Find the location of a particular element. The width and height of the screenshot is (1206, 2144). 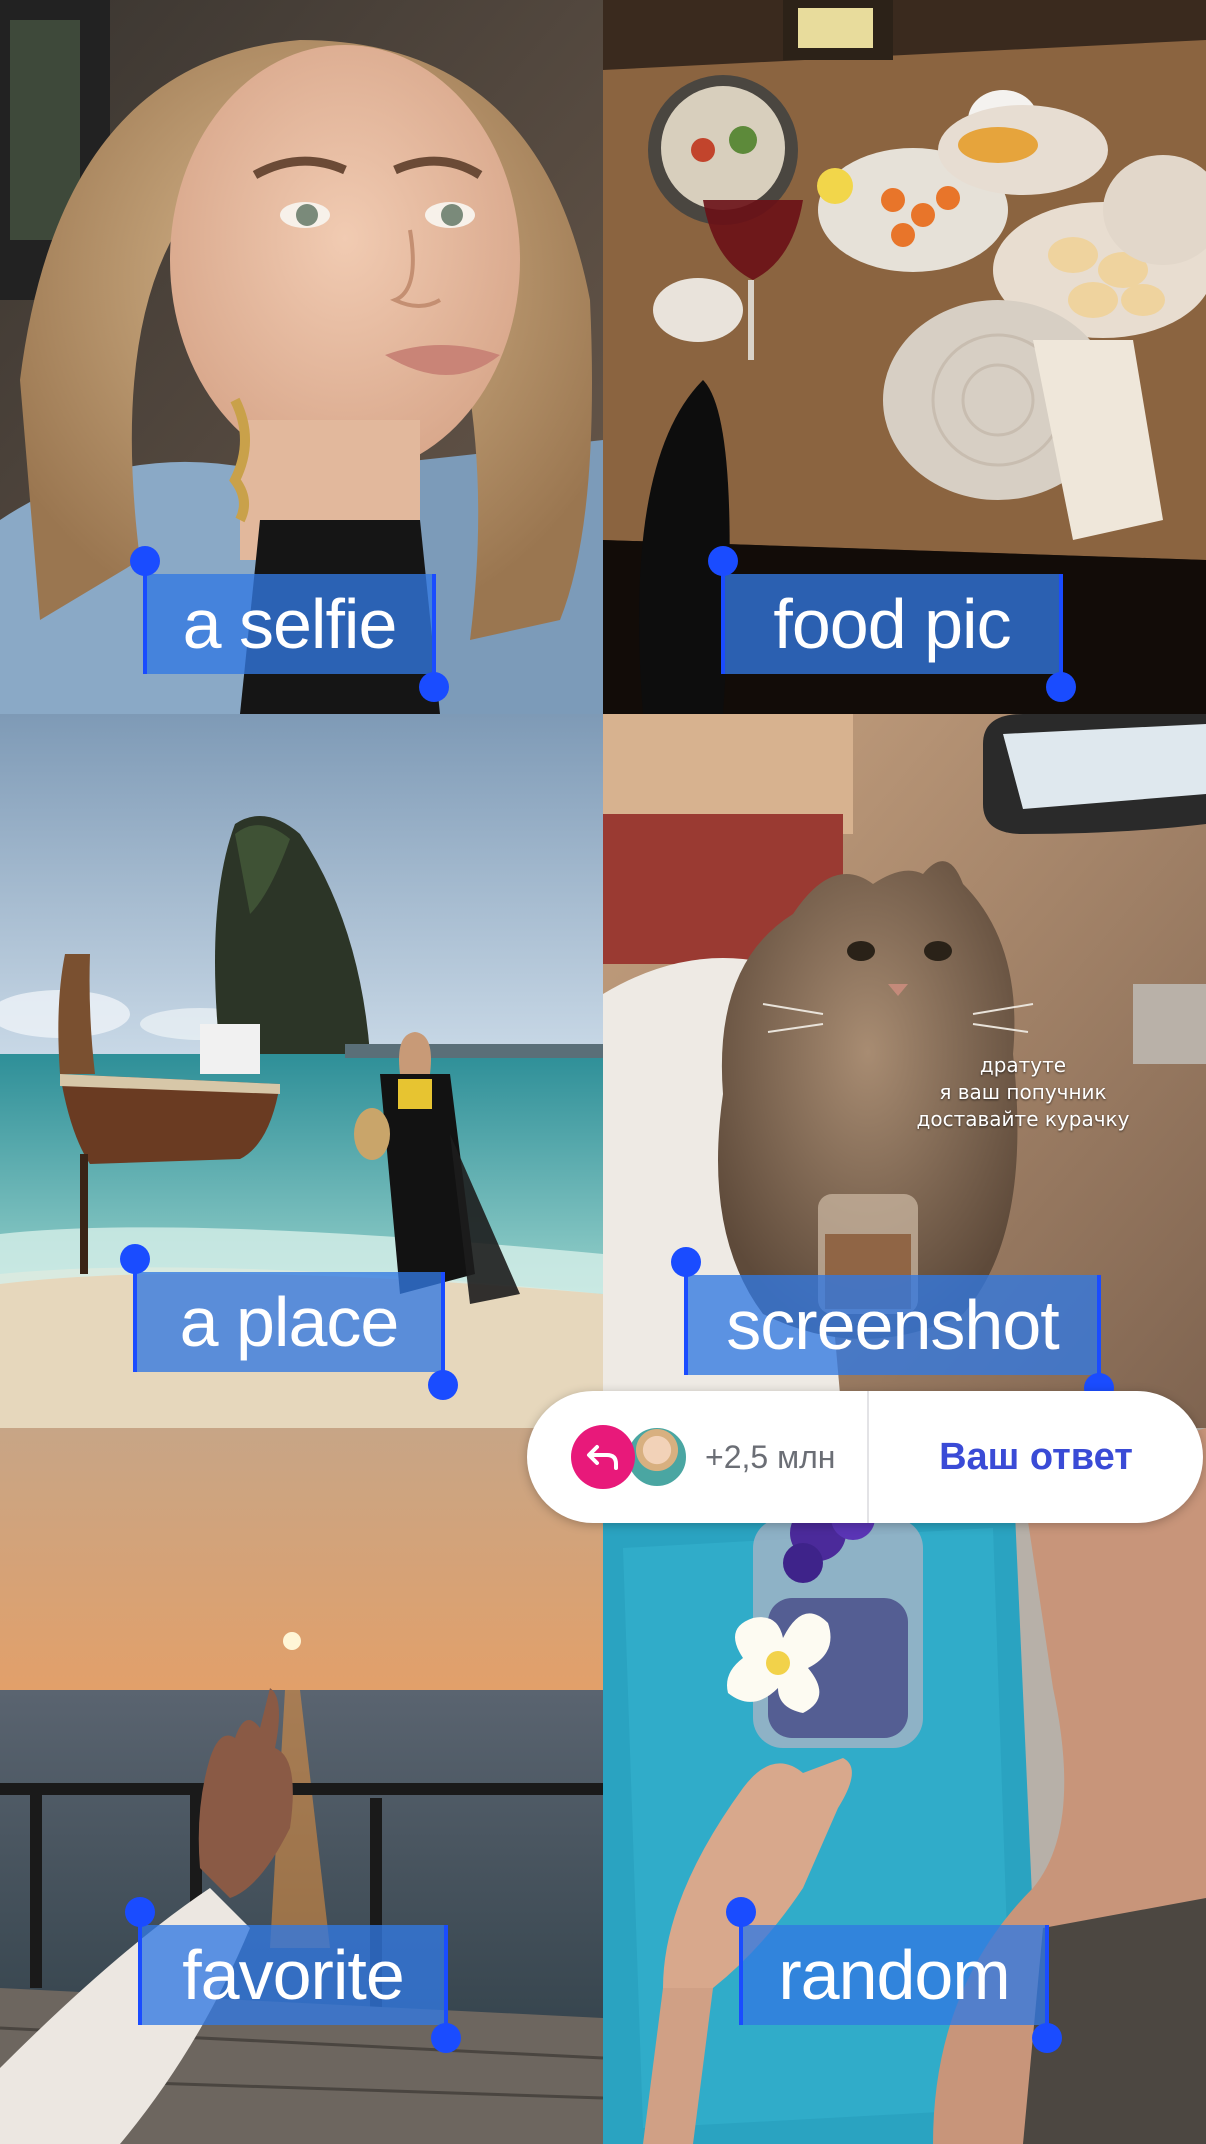

selection-label: food pic is located at coordinates (892, 624).